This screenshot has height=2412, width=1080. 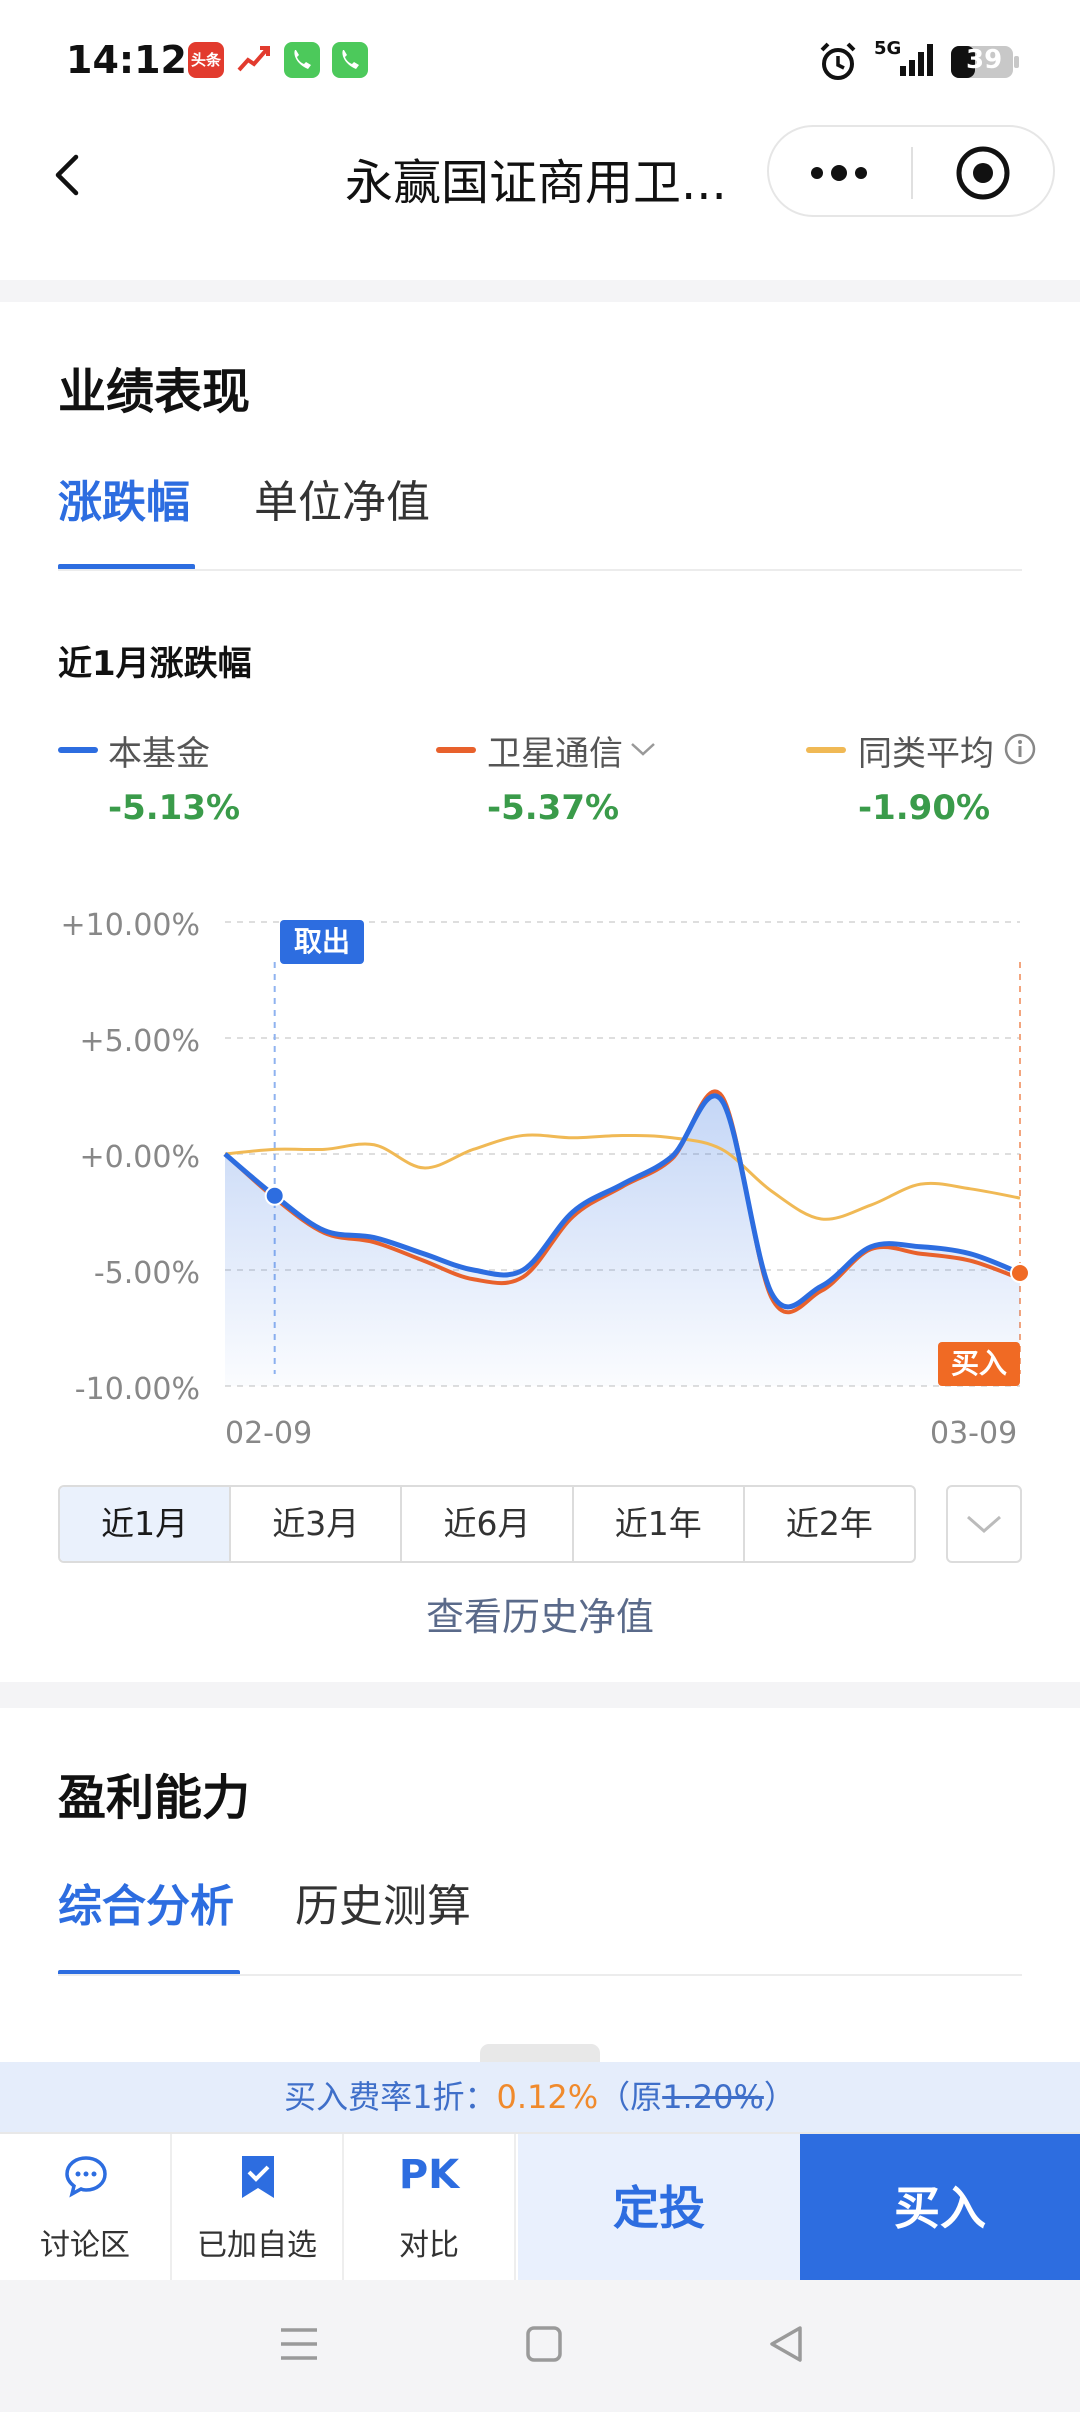 What do you see at coordinates (429, 2245) in the screenshot?
I see `compare-label: 对比` at bounding box center [429, 2245].